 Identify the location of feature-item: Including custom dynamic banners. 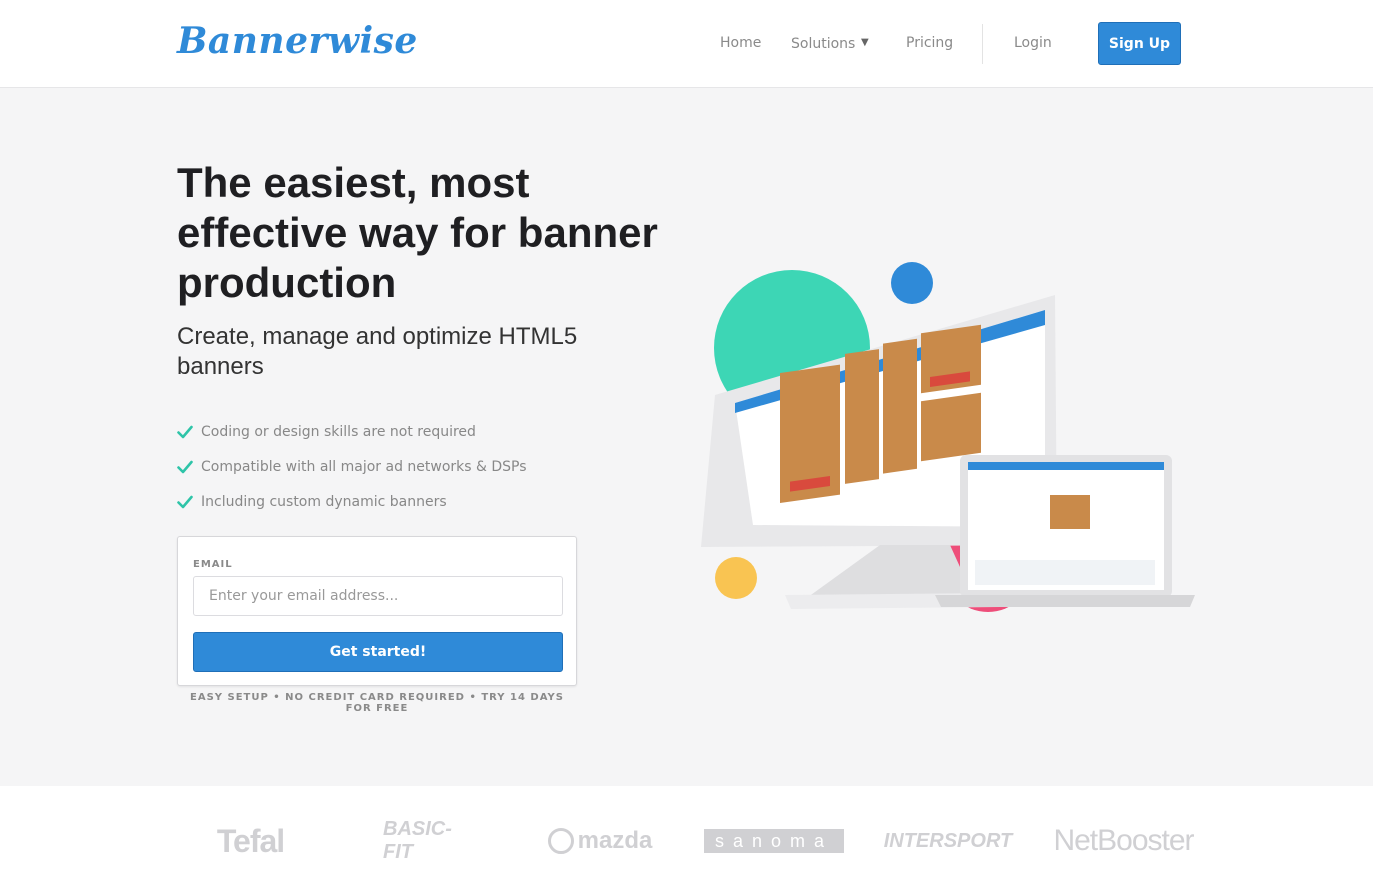
(352, 501).